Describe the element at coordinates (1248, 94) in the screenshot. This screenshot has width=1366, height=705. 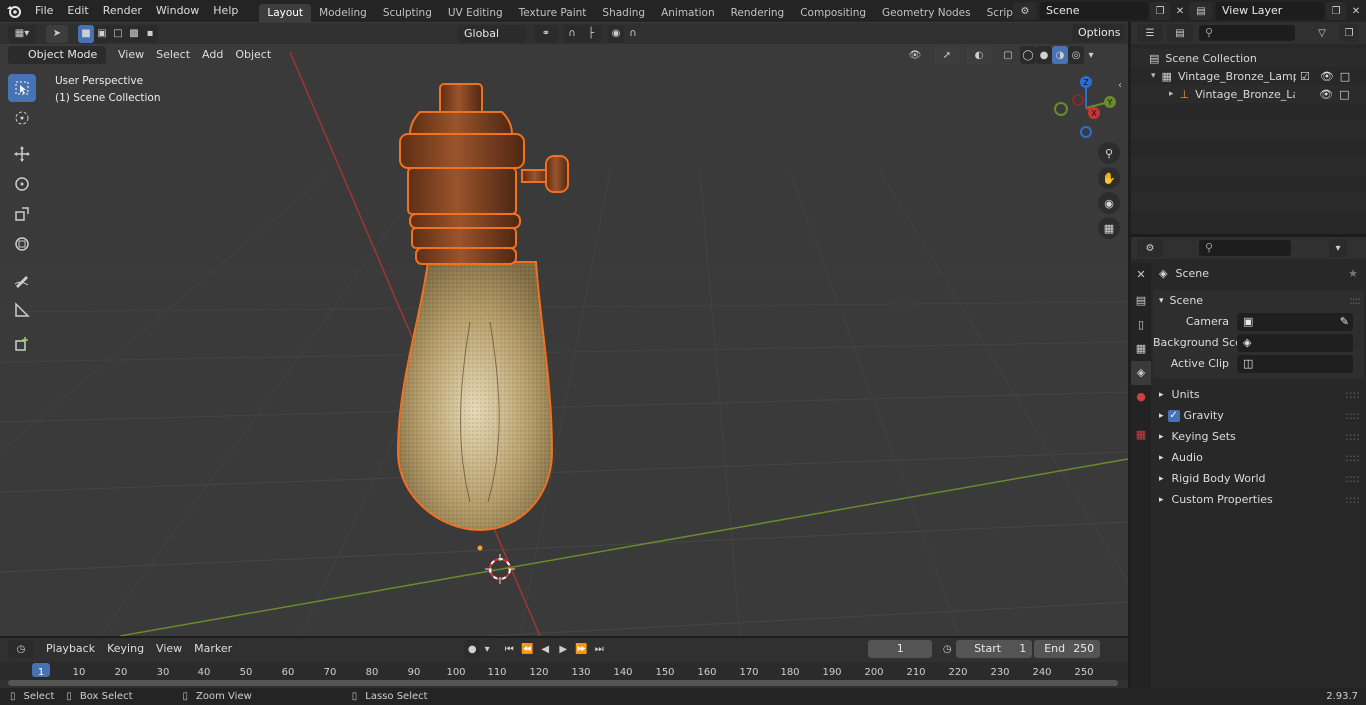
I see `outliner-row-object: ▸ ⊥ Vintage_Bronze_Lamp_H 👁 □` at that location.